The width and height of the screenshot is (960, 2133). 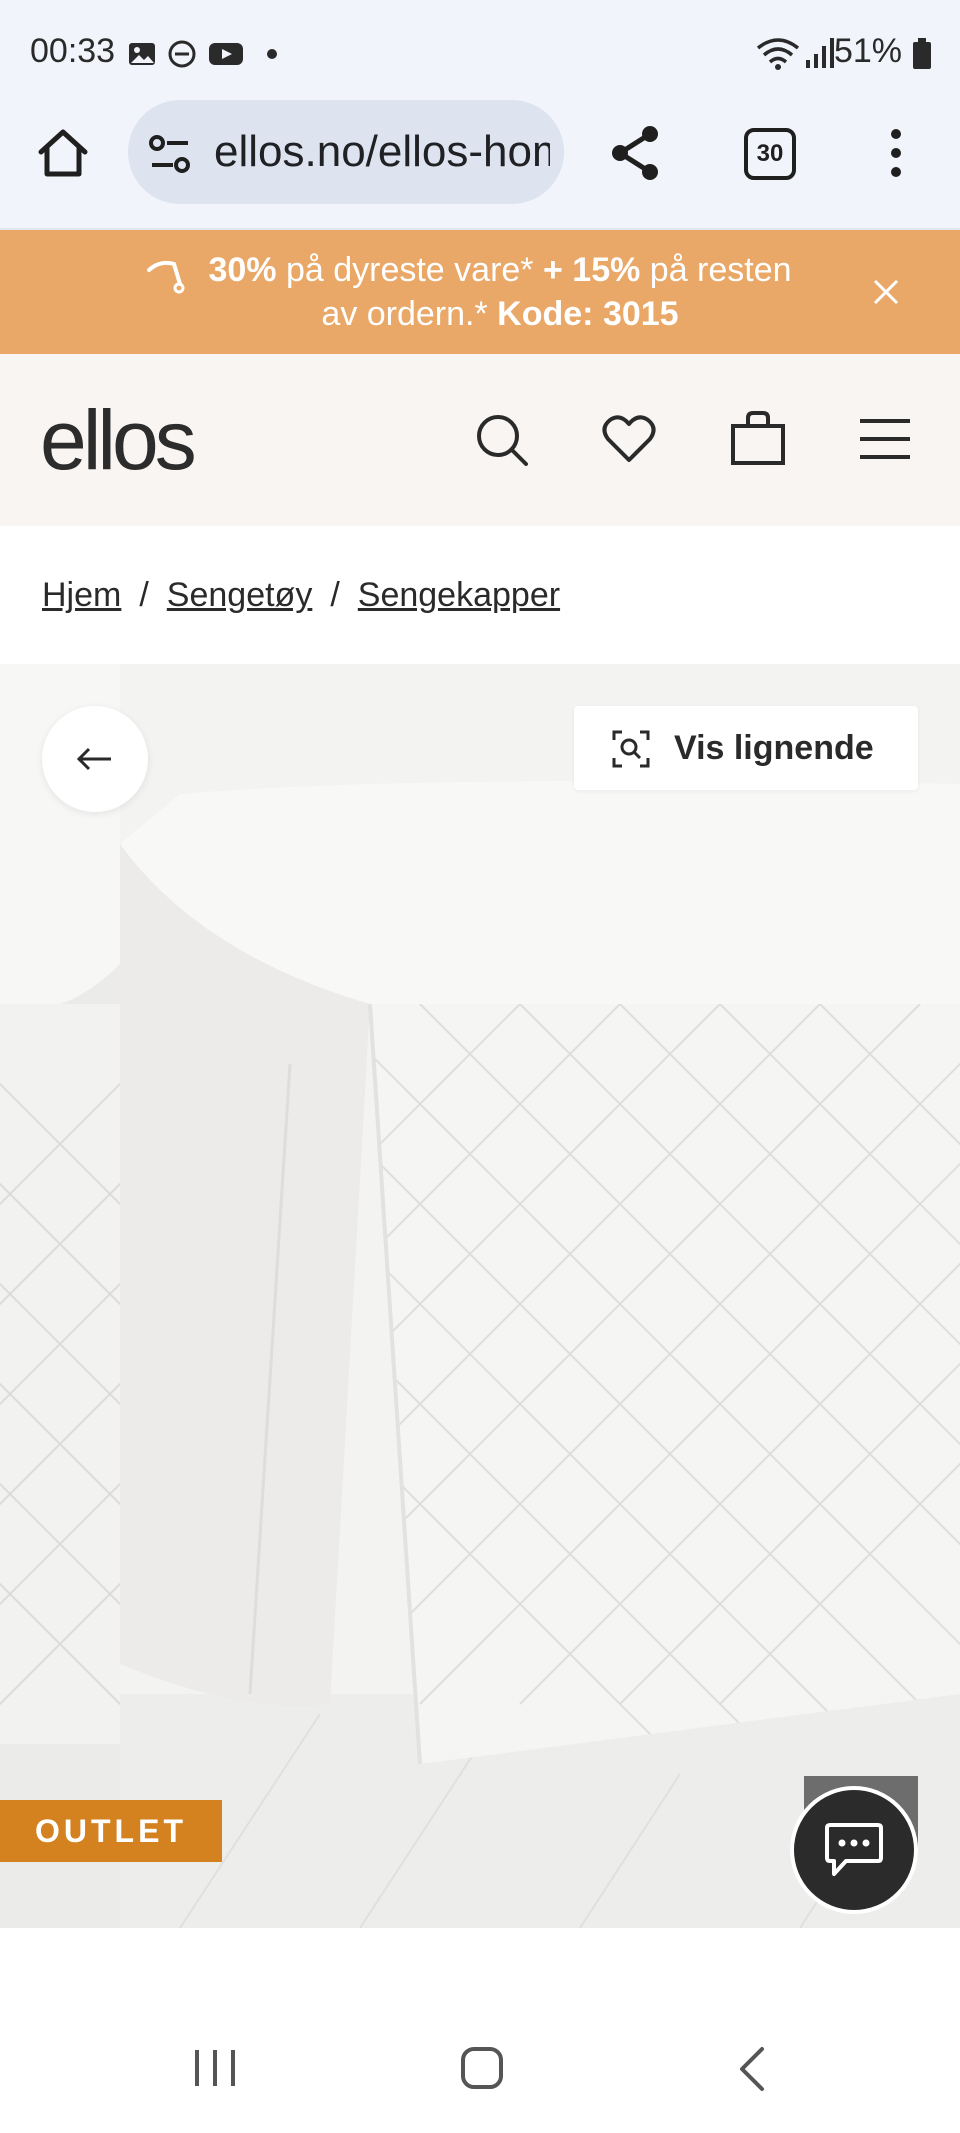 What do you see at coordinates (635, 153) in the screenshot?
I see `share-icon` at bounding box center [635, 153].